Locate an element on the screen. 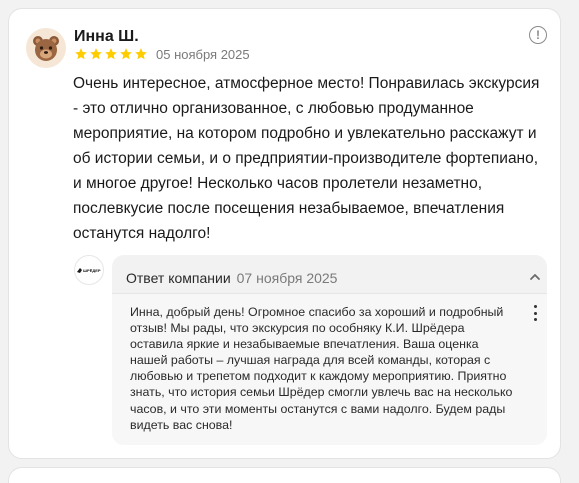  next-review-card is located at coordinates (284, 475).